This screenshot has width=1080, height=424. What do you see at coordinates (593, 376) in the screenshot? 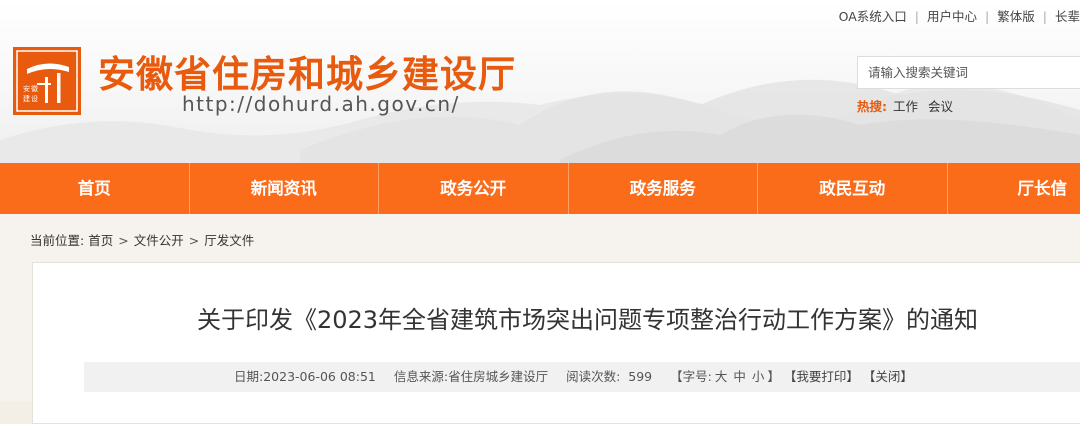
I see `views-label: 阅读次数:` at bounding box center [593, 376].